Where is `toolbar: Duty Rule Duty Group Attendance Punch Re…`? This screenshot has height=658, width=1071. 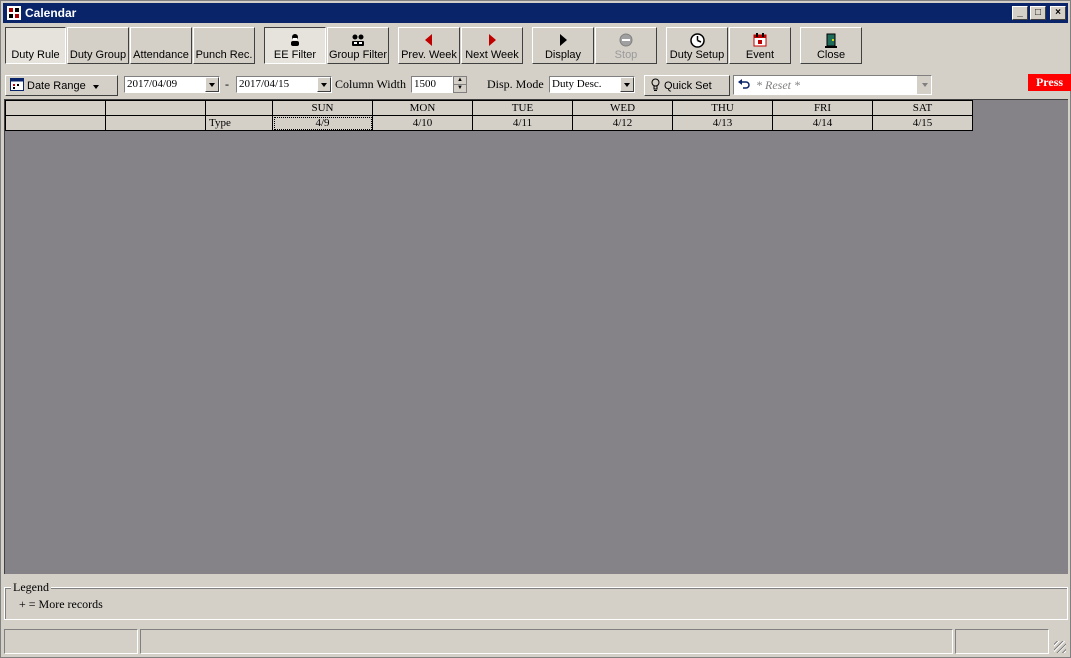
toolbar: Duty Rule Duty Group Attendance Punch Re… is located at coordinates (535, 45).